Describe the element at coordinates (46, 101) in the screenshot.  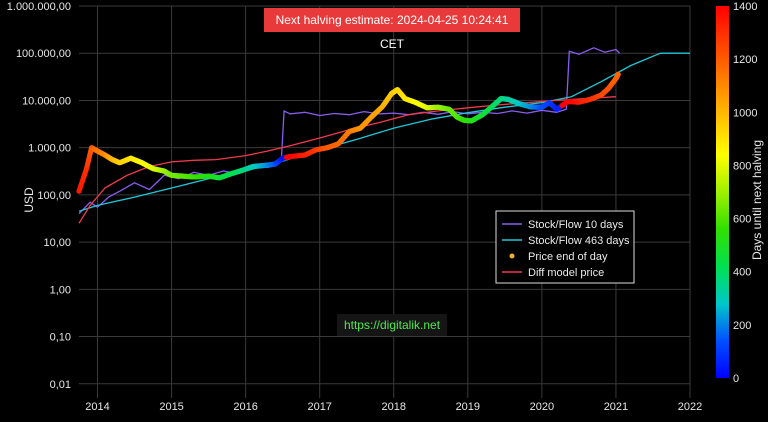
I see `y-tick-label: 10.000,00` at that location.